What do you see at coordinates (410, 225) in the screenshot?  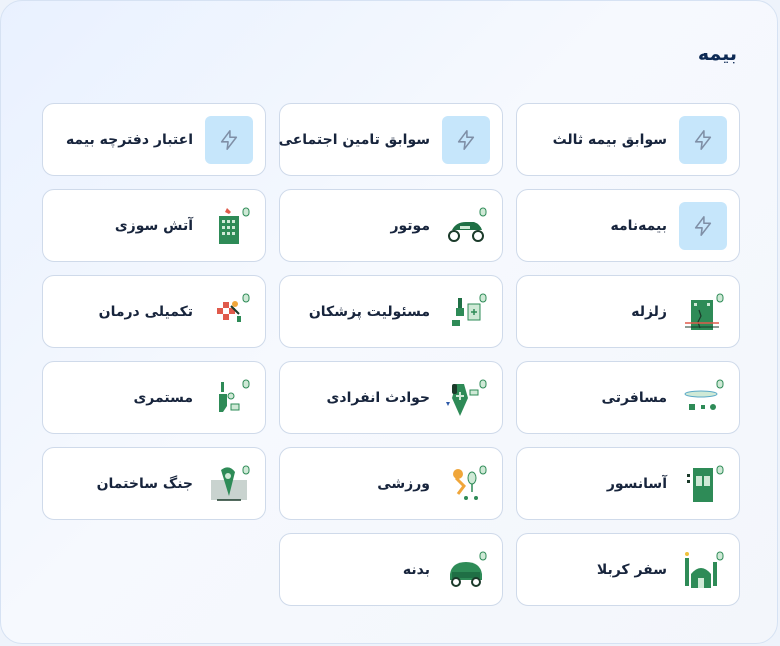 I see `service-label: موتور` at bounding box center [410, 225].